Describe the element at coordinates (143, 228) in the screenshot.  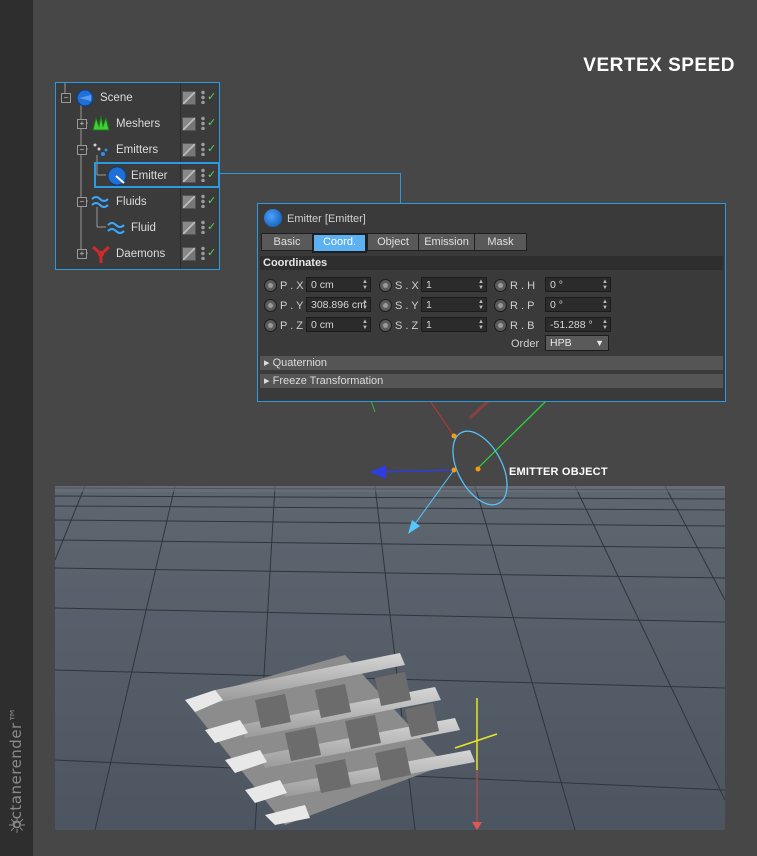
I see `tree-item-label: Fluid` at that location.